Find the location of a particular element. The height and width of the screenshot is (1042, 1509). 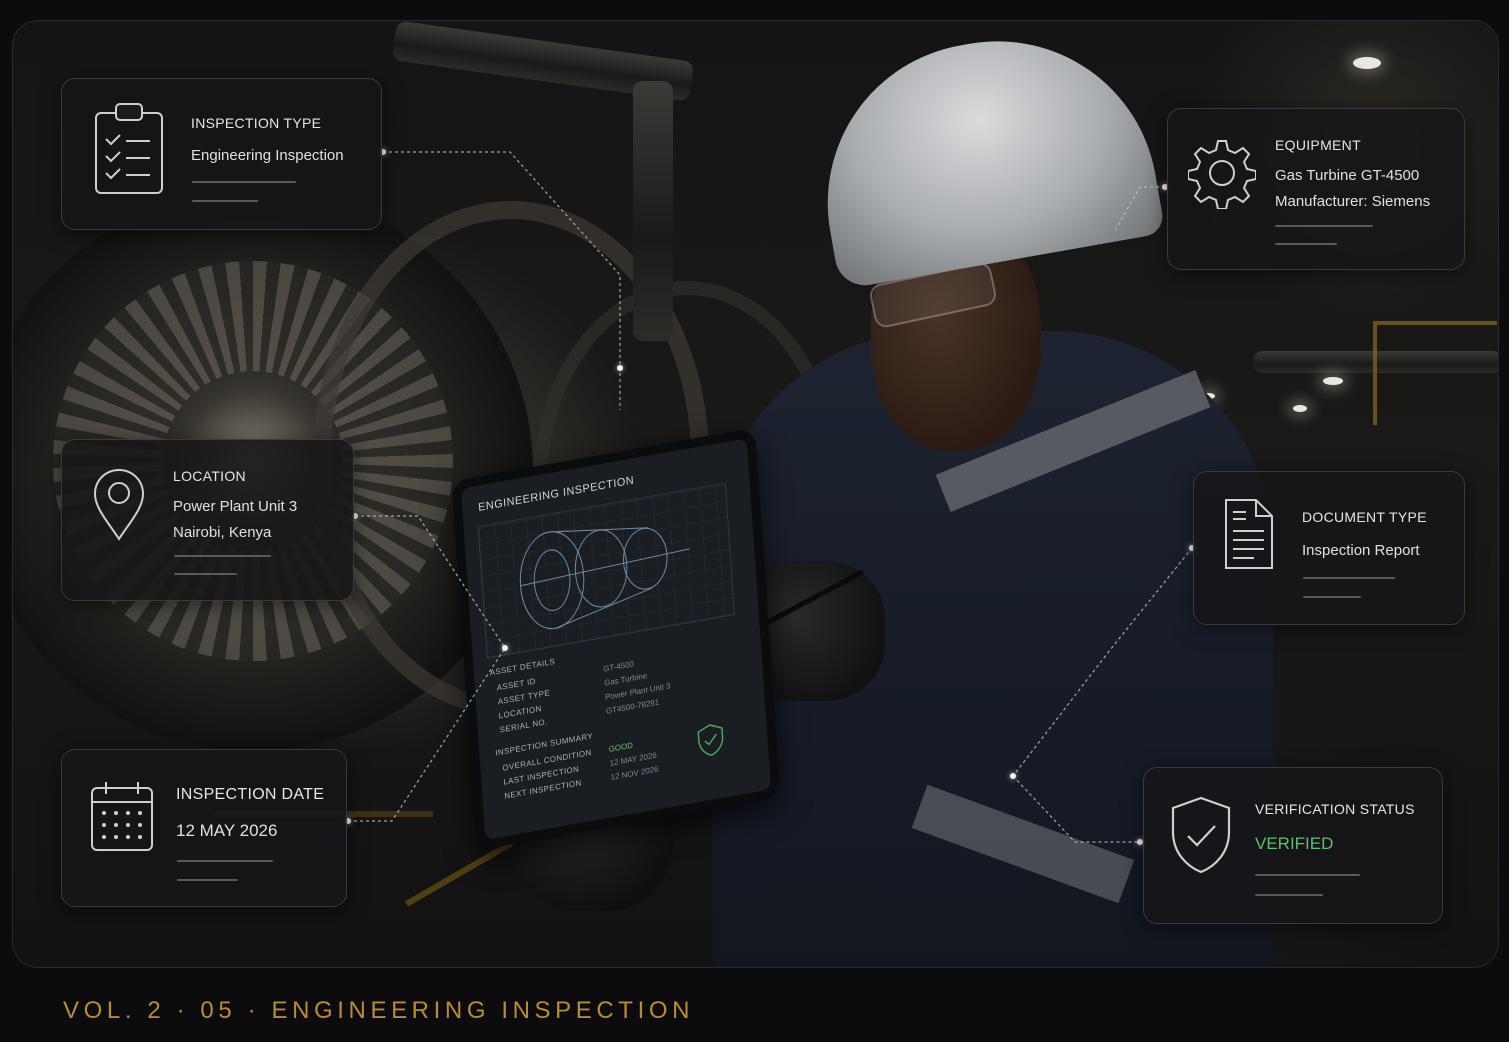

clipboard-check-icon is located at coordinates (129, 150).